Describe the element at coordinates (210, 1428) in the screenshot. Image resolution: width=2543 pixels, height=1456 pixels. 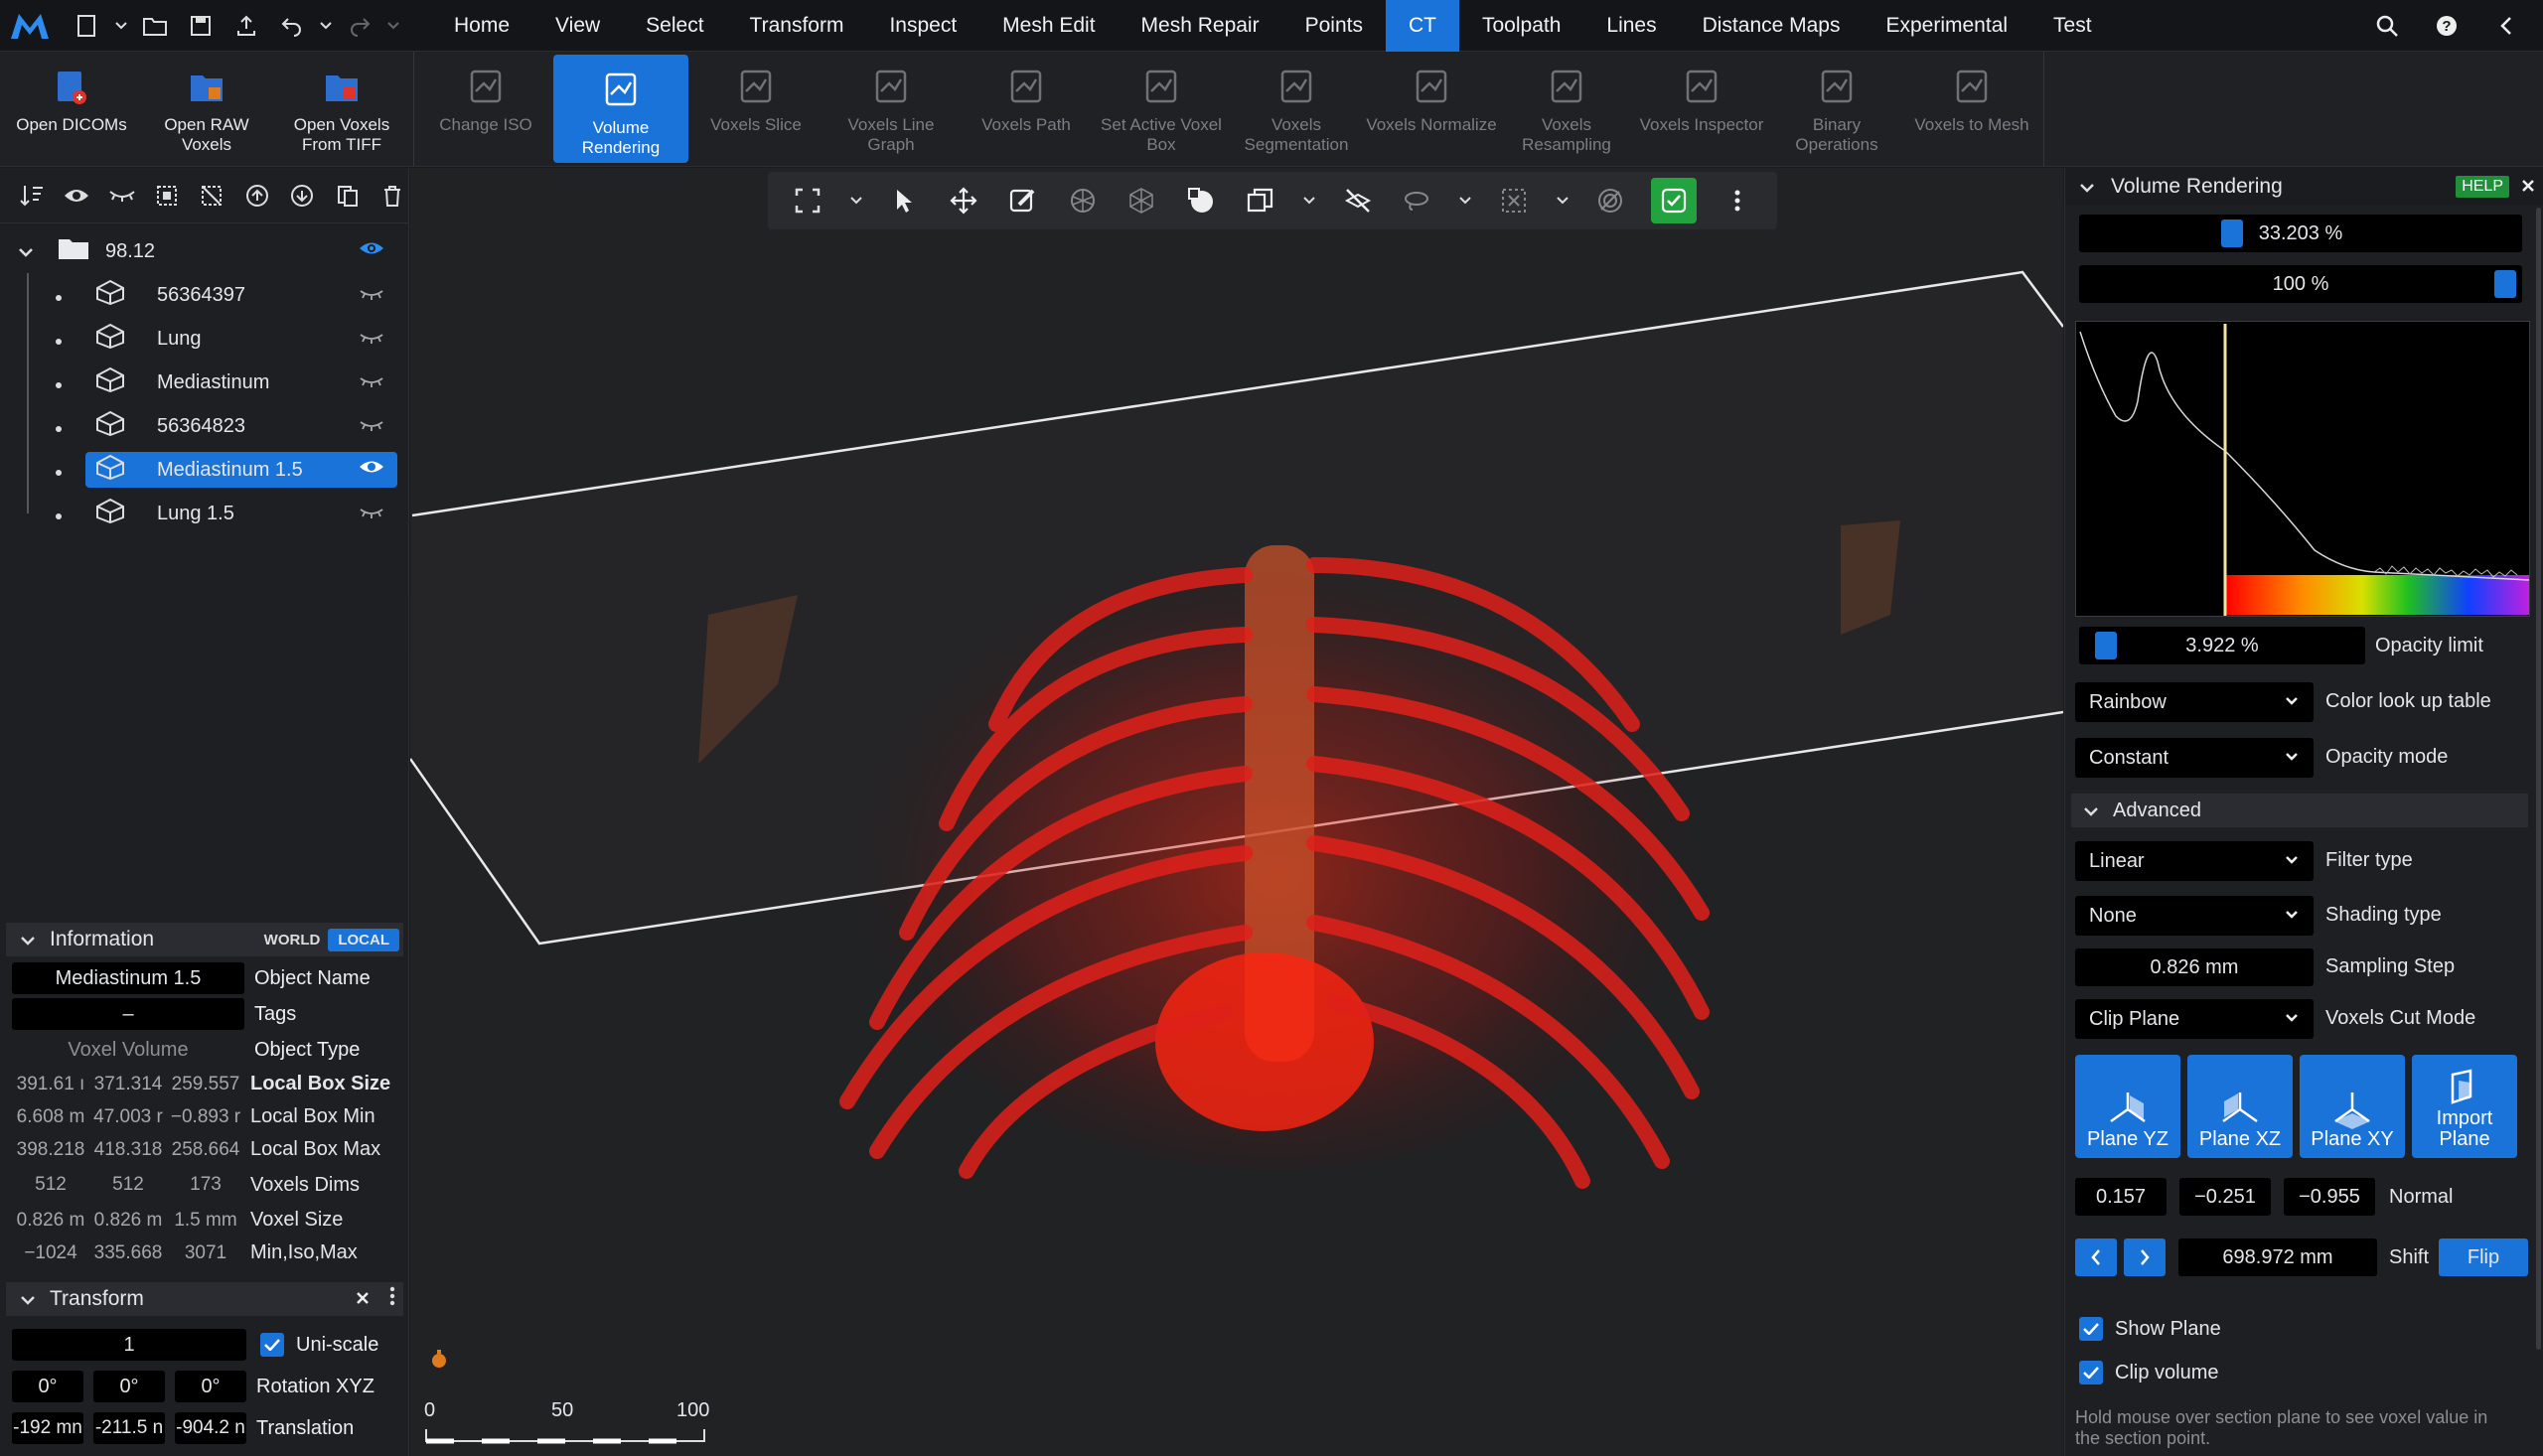
I see `translation-z-field: -904.2 n` at that location.